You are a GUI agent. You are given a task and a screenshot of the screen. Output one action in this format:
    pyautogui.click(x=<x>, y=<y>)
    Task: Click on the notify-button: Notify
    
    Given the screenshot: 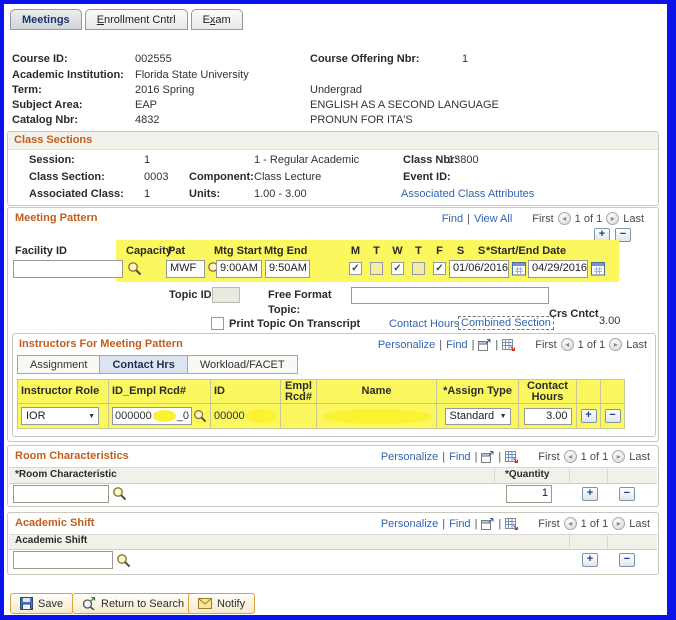 What is the action you would take?
    pyautogui.click(x=222, y=603)
    